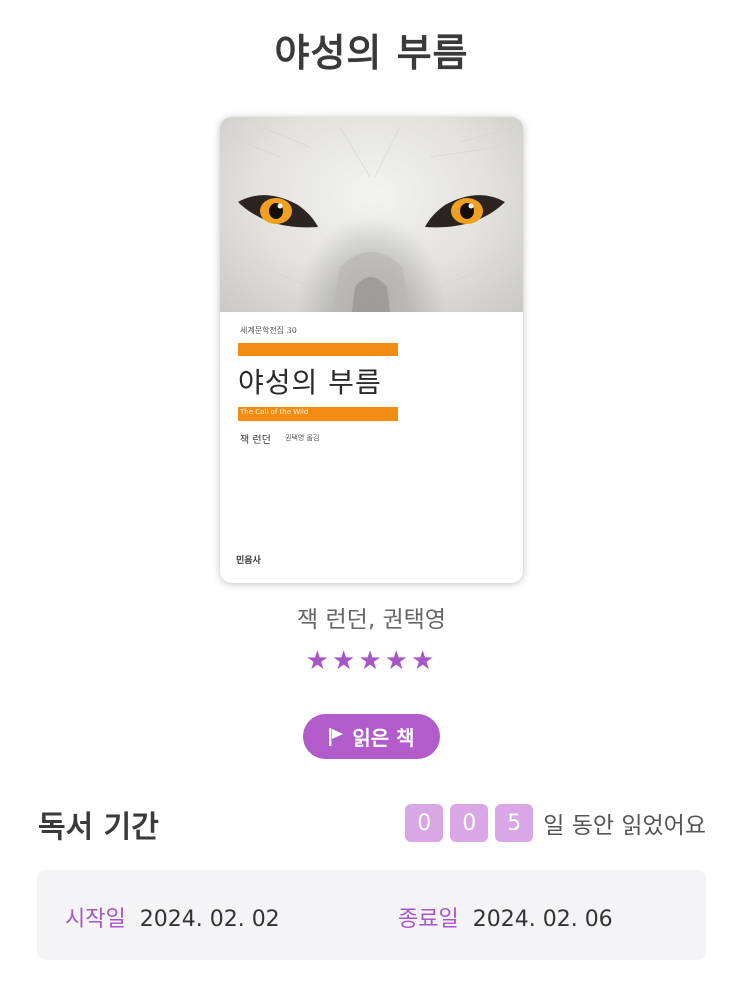 This screenshot has height=991, width=743. What do you see at coordinates (371, 915) in the screenshot?
I see `reading-period-box: 시작일 2024. 02. 02 종료일 2024. 02. 06` at bounding box center [371, 915].